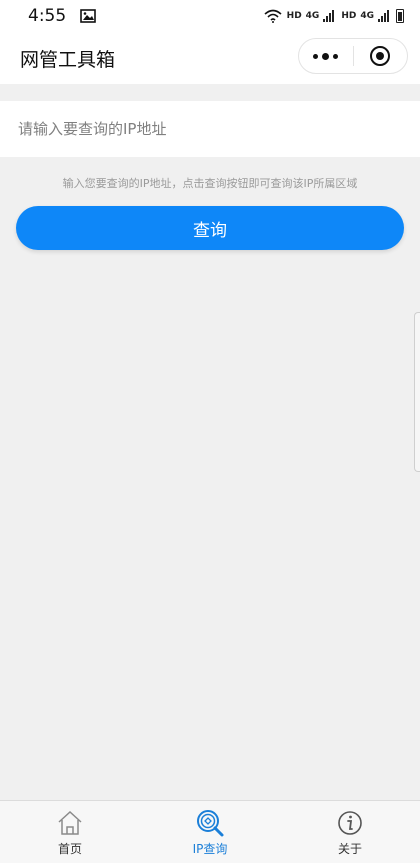 Image resolution: width=420 pixels, height=863 pixels. What do you see at coordinates (294, 16) in the screenshot?
I see `hd-label-1: HD` at bounding box center [294, 16].